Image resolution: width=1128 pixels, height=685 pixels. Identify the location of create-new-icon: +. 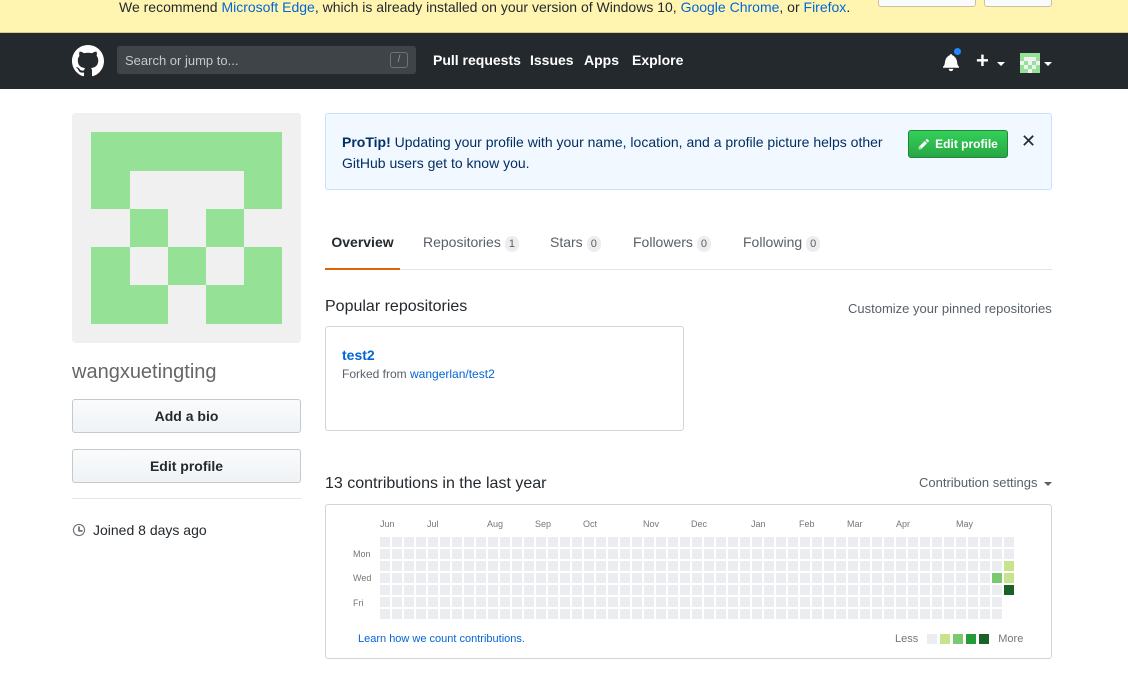
(982, 61).